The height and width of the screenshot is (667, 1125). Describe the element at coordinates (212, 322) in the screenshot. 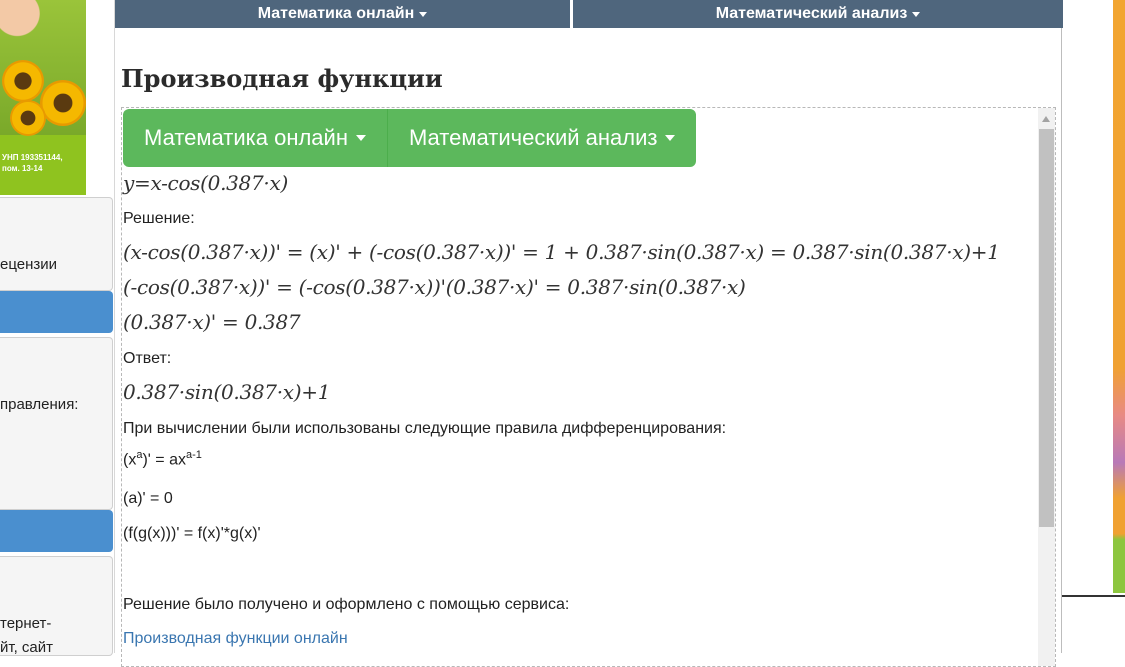

I see `derivative-step-3: (0.387·x)' = 0.387` at that location.